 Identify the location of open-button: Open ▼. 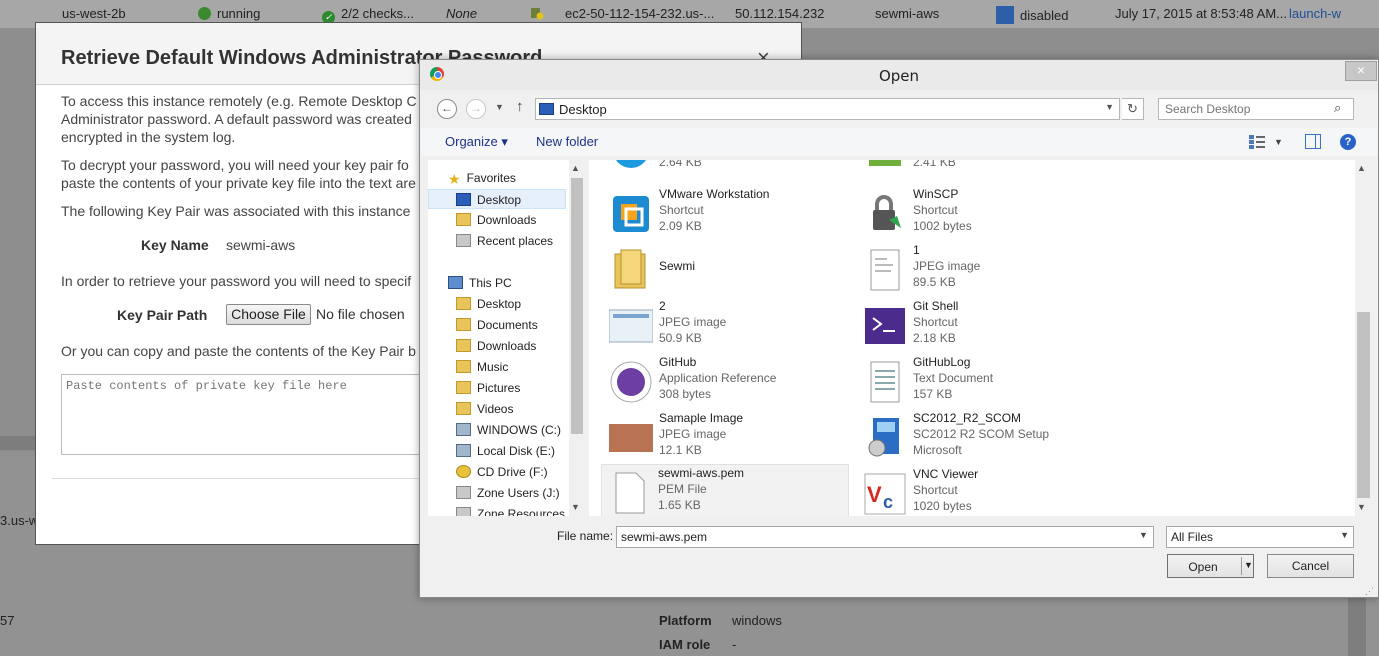
(1210, 566).